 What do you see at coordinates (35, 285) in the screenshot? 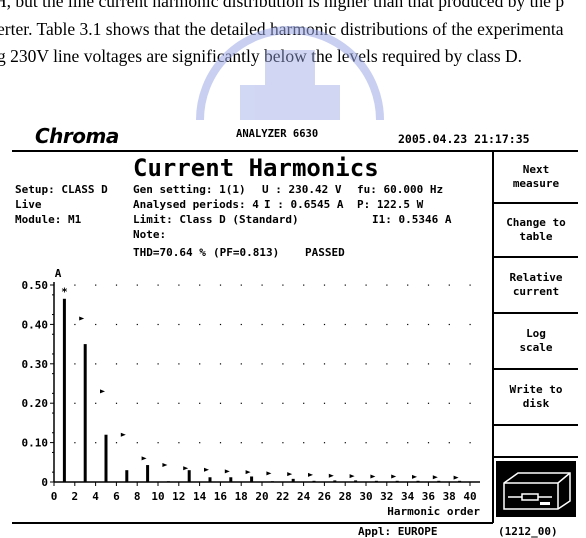
I see `y-tick-label: 0.50` at bounding box center [35, 285].